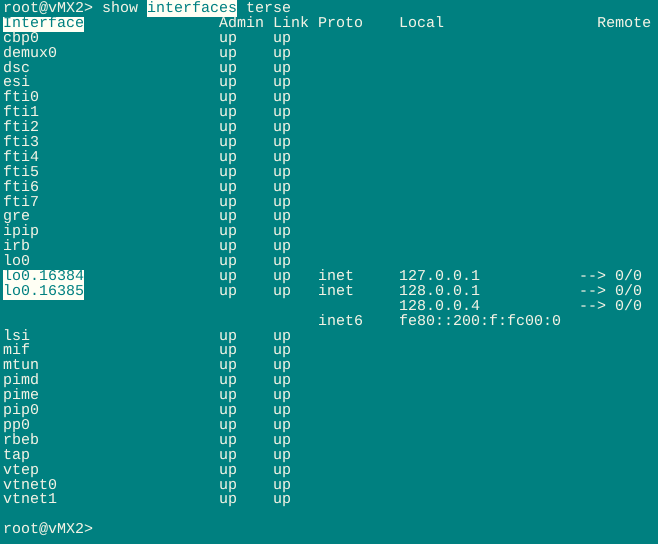 The width and height of the screenshot is (658, 544). I want to click on interface-name: fti1, so click(21, 114).